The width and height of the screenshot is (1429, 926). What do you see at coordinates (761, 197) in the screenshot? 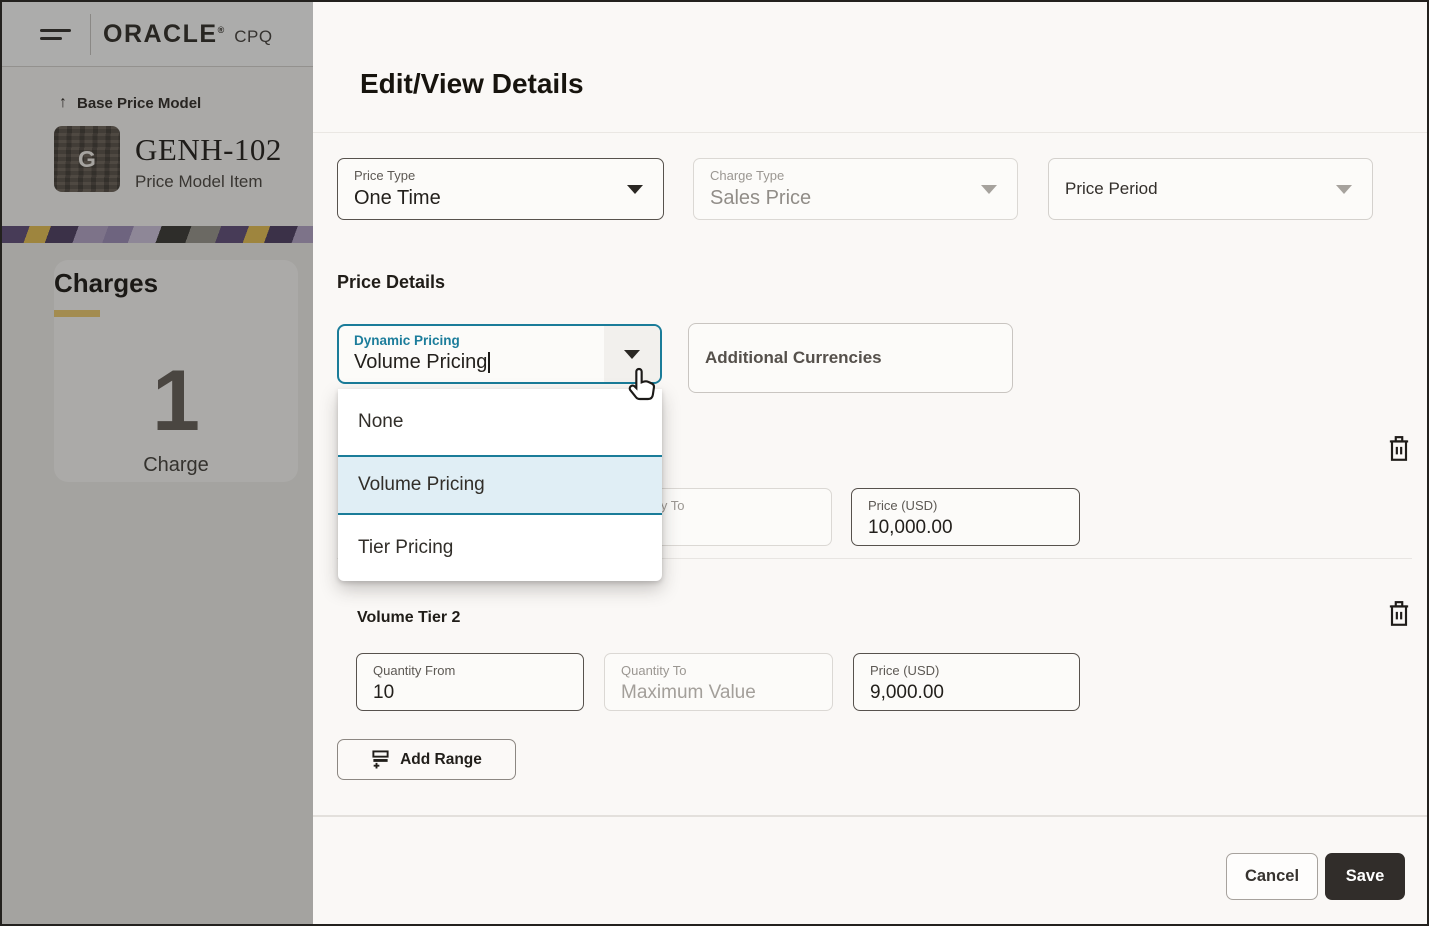
I see `charge-type-value: Sales Price` at bounding box center [761, 197].